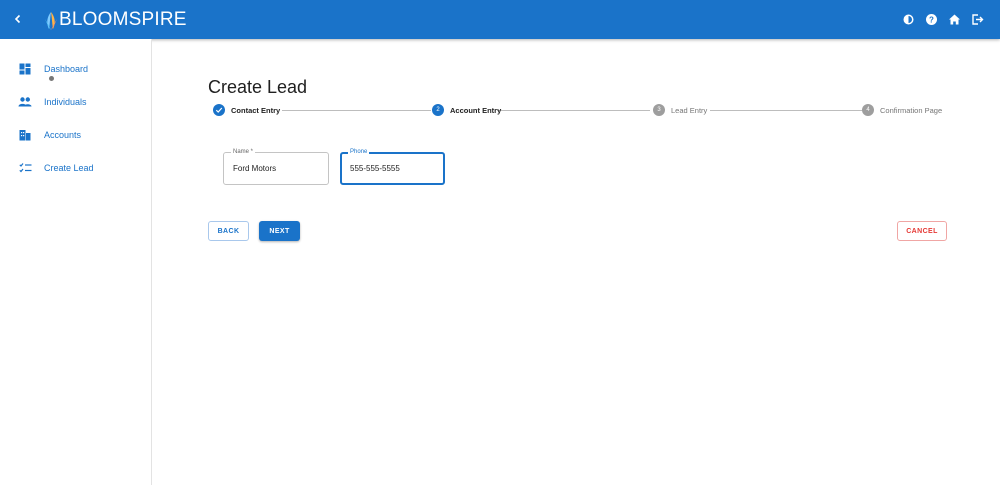  What do you see at coordinates (977, 19) in the screenshot?
I see `logout-icon` at bounding box center [977, 19].